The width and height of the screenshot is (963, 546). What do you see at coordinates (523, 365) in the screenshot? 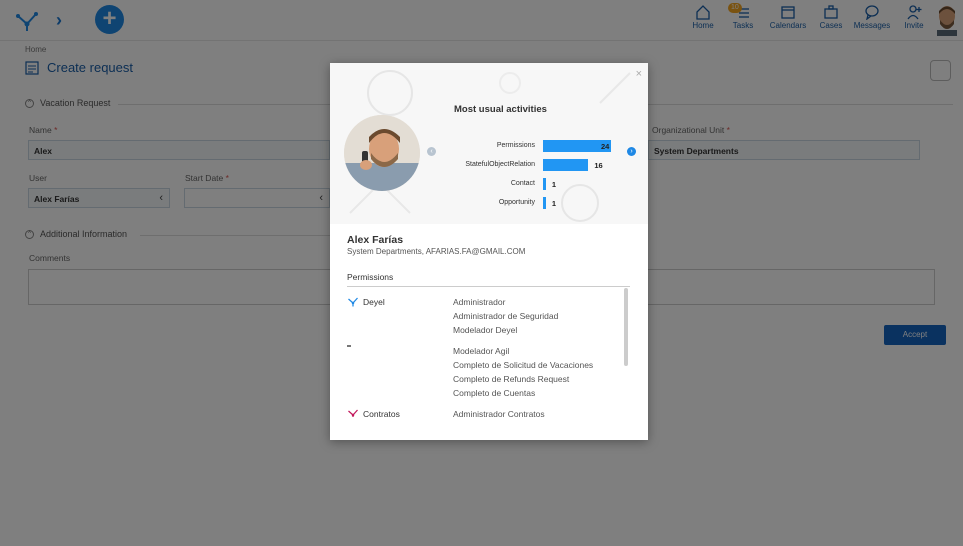
I see `role-item: Completo de Solicitud de Vacaciones` at bounding box center [523, 365].